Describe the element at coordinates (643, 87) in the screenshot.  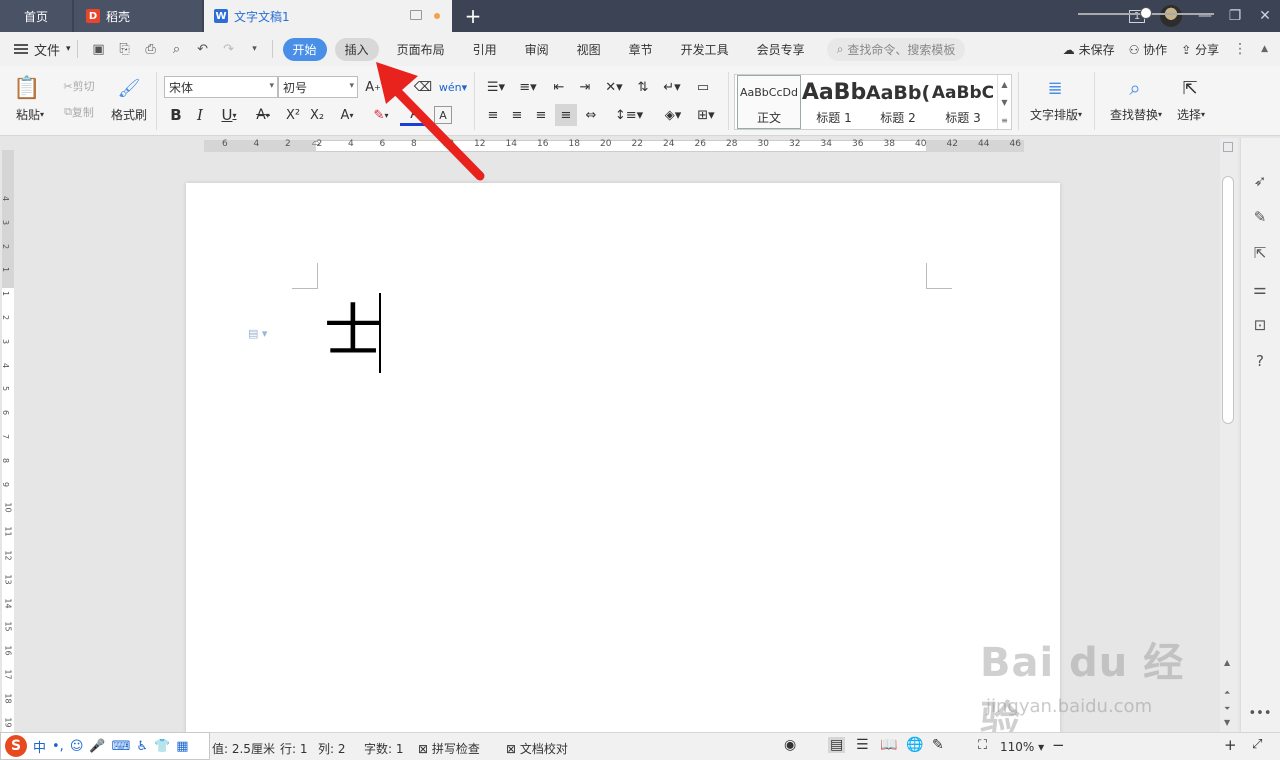
I see `sort-icon: ⇅` at that location.